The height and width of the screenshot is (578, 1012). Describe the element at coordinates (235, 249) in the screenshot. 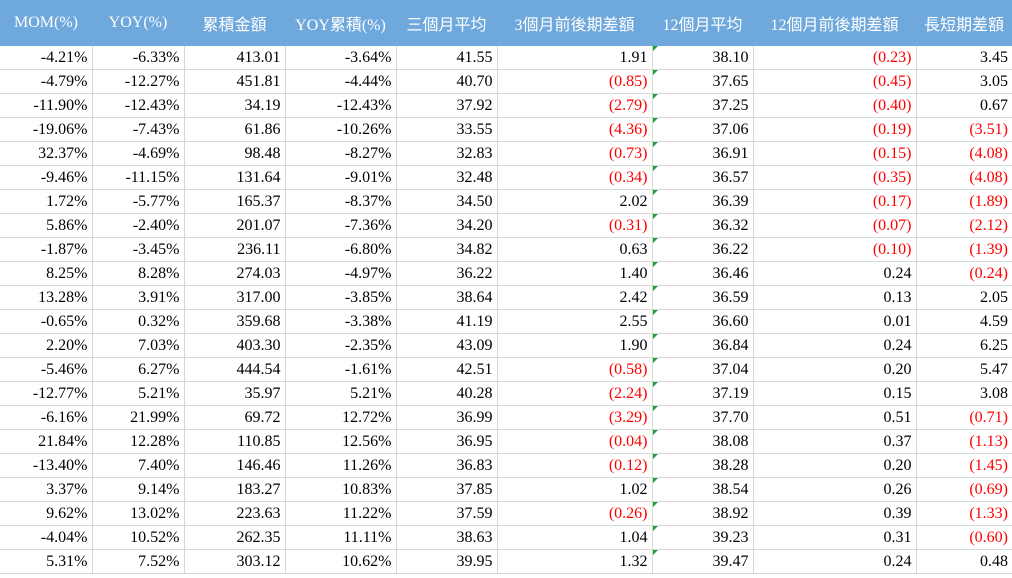

I see `cell-cum: 236.11` at that location.